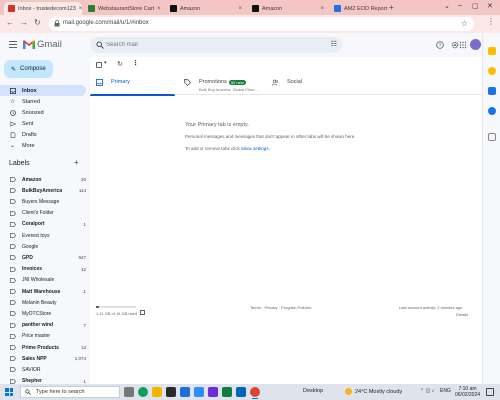 This screenshot has width=500, height=400. I want to click on label-item: Matt Warehouse 1, so click(43, 291).